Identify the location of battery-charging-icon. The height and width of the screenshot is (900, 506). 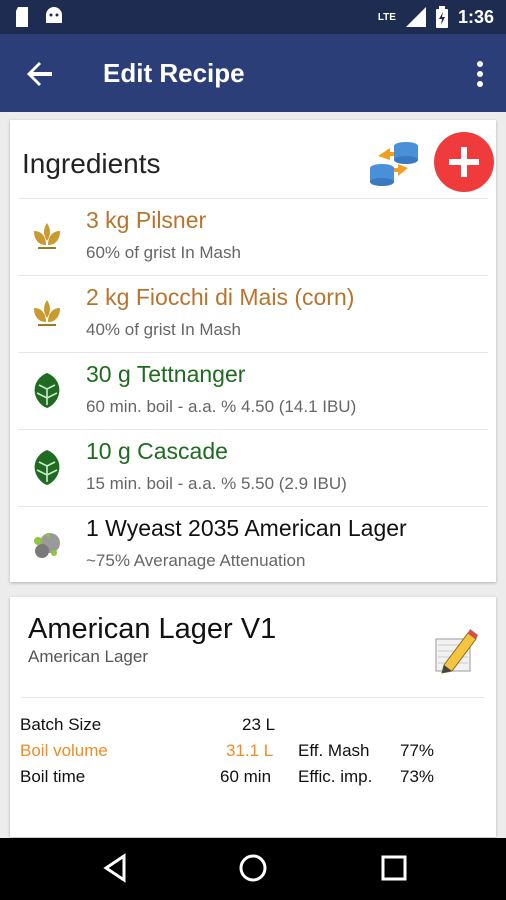
(441, 17).